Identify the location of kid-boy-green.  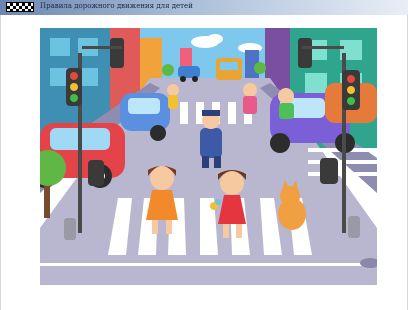
(286, 103).